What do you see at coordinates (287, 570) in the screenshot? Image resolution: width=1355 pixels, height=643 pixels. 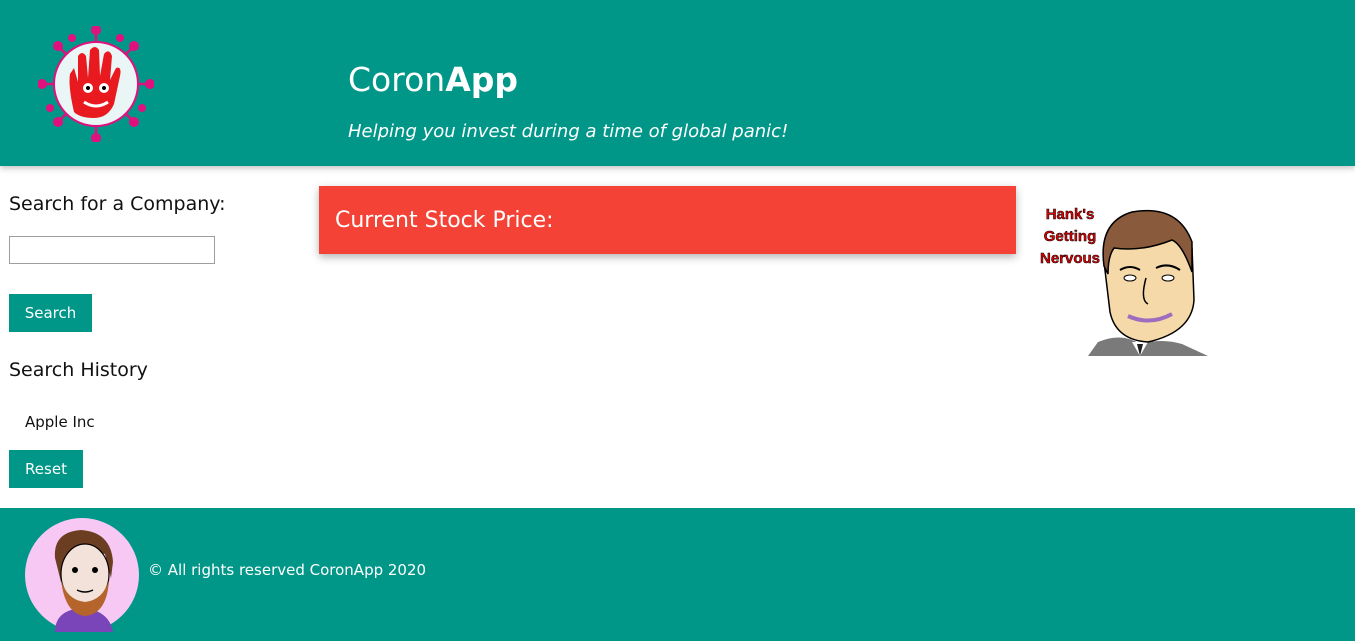 I see `footer-copyright: © All rights reserved CoronApp 2020` at bounding box center [287, 570].